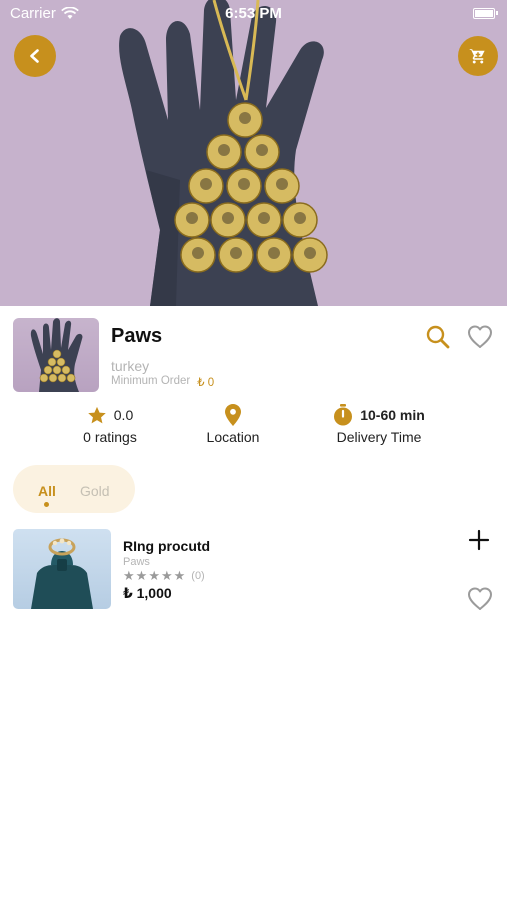 This screenshot has width=507, height=900. What do you see at coordinates (136, 562) in the screenshot?
I see `product-store: Paws` at bounding box center [136, 562].